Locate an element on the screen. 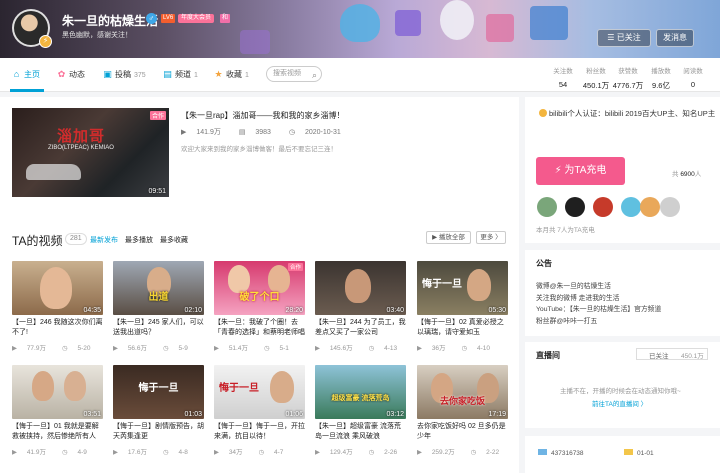 This screenshot has width=720, height=473. video-thumbnail: 03:51 is located at coordinates (57, 392).